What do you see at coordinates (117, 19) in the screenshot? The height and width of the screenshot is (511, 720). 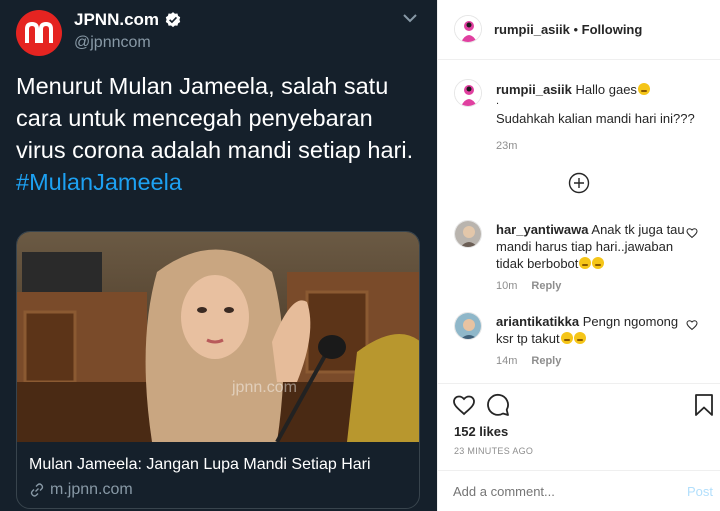 I see `tweet-account-name-text: JPNN.com` at bounding box center [117, 19].